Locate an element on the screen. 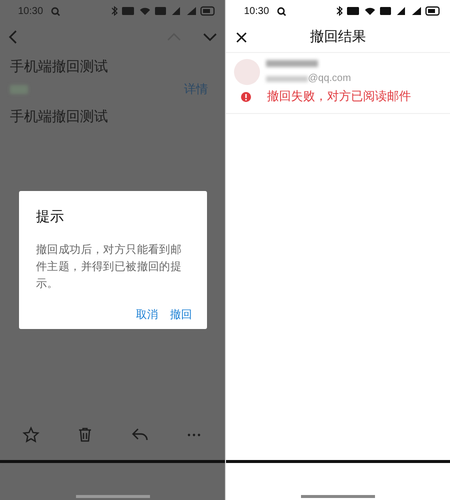 This screenshot has height=500, width=450. page-title: 撤回结果 is located at coordinates (338, 36).